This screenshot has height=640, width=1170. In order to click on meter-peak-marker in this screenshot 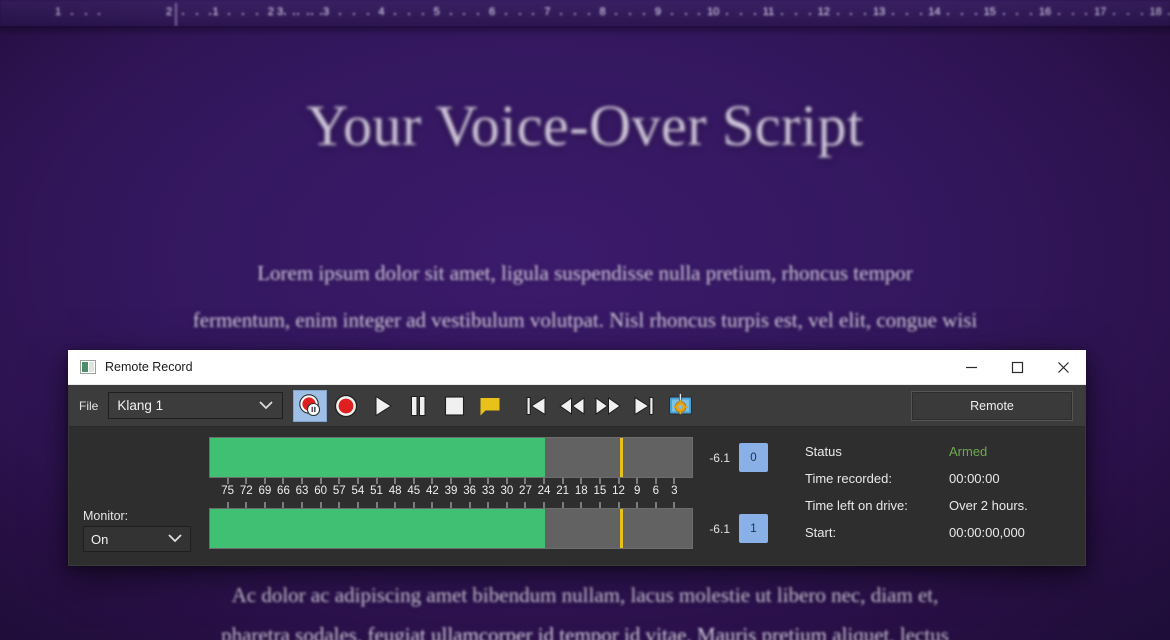, I will do `click(621, 457)`.